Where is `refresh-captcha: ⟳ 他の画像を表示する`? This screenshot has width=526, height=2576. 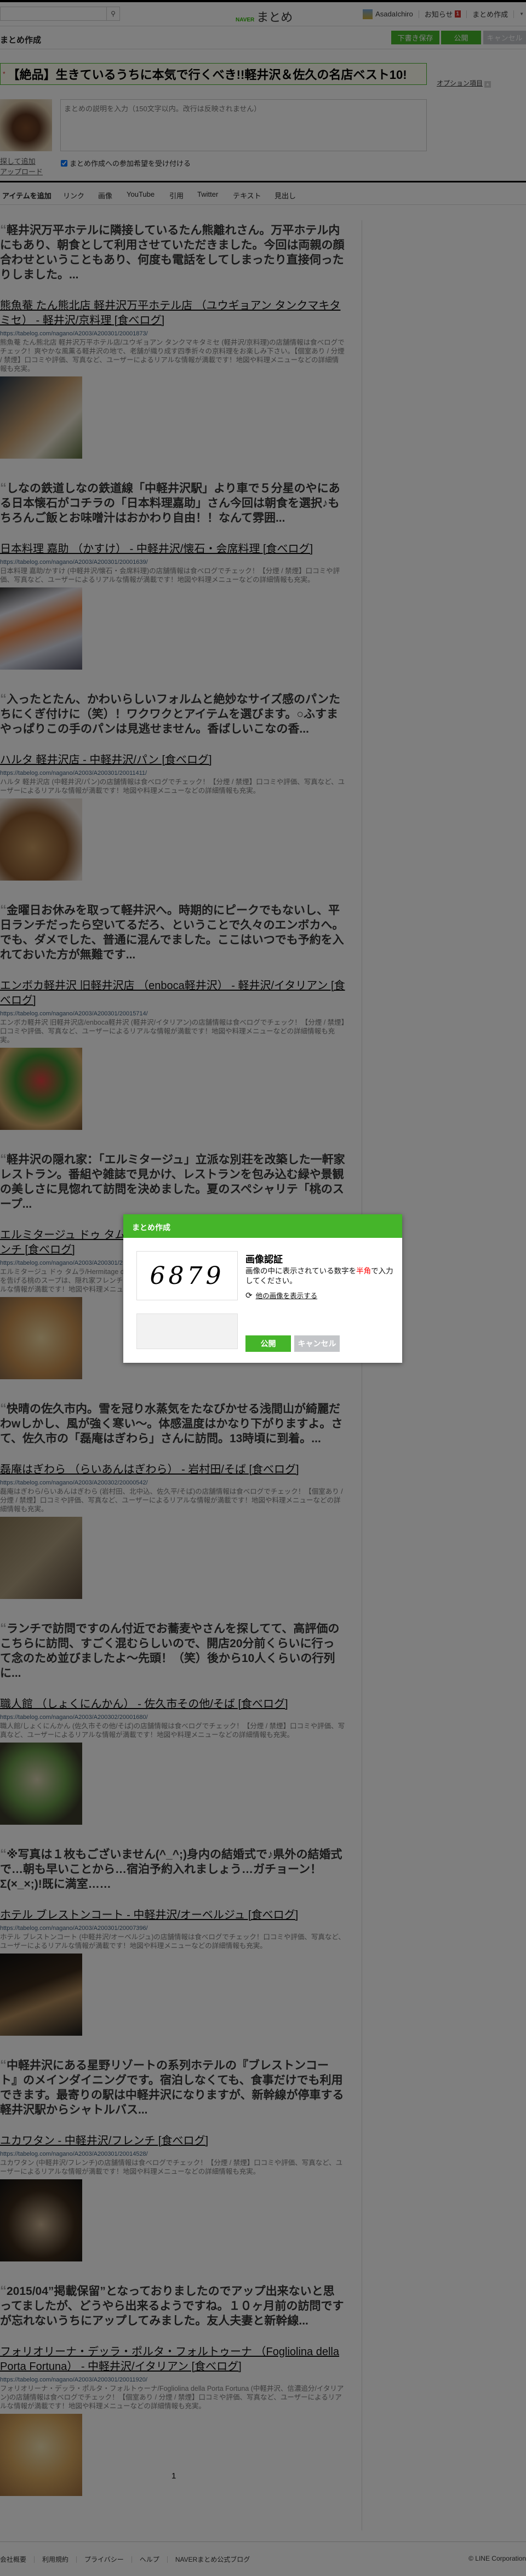 refresh-captcha: ⟳ 他の画像を表示する is located at coordinates (281, 1295).